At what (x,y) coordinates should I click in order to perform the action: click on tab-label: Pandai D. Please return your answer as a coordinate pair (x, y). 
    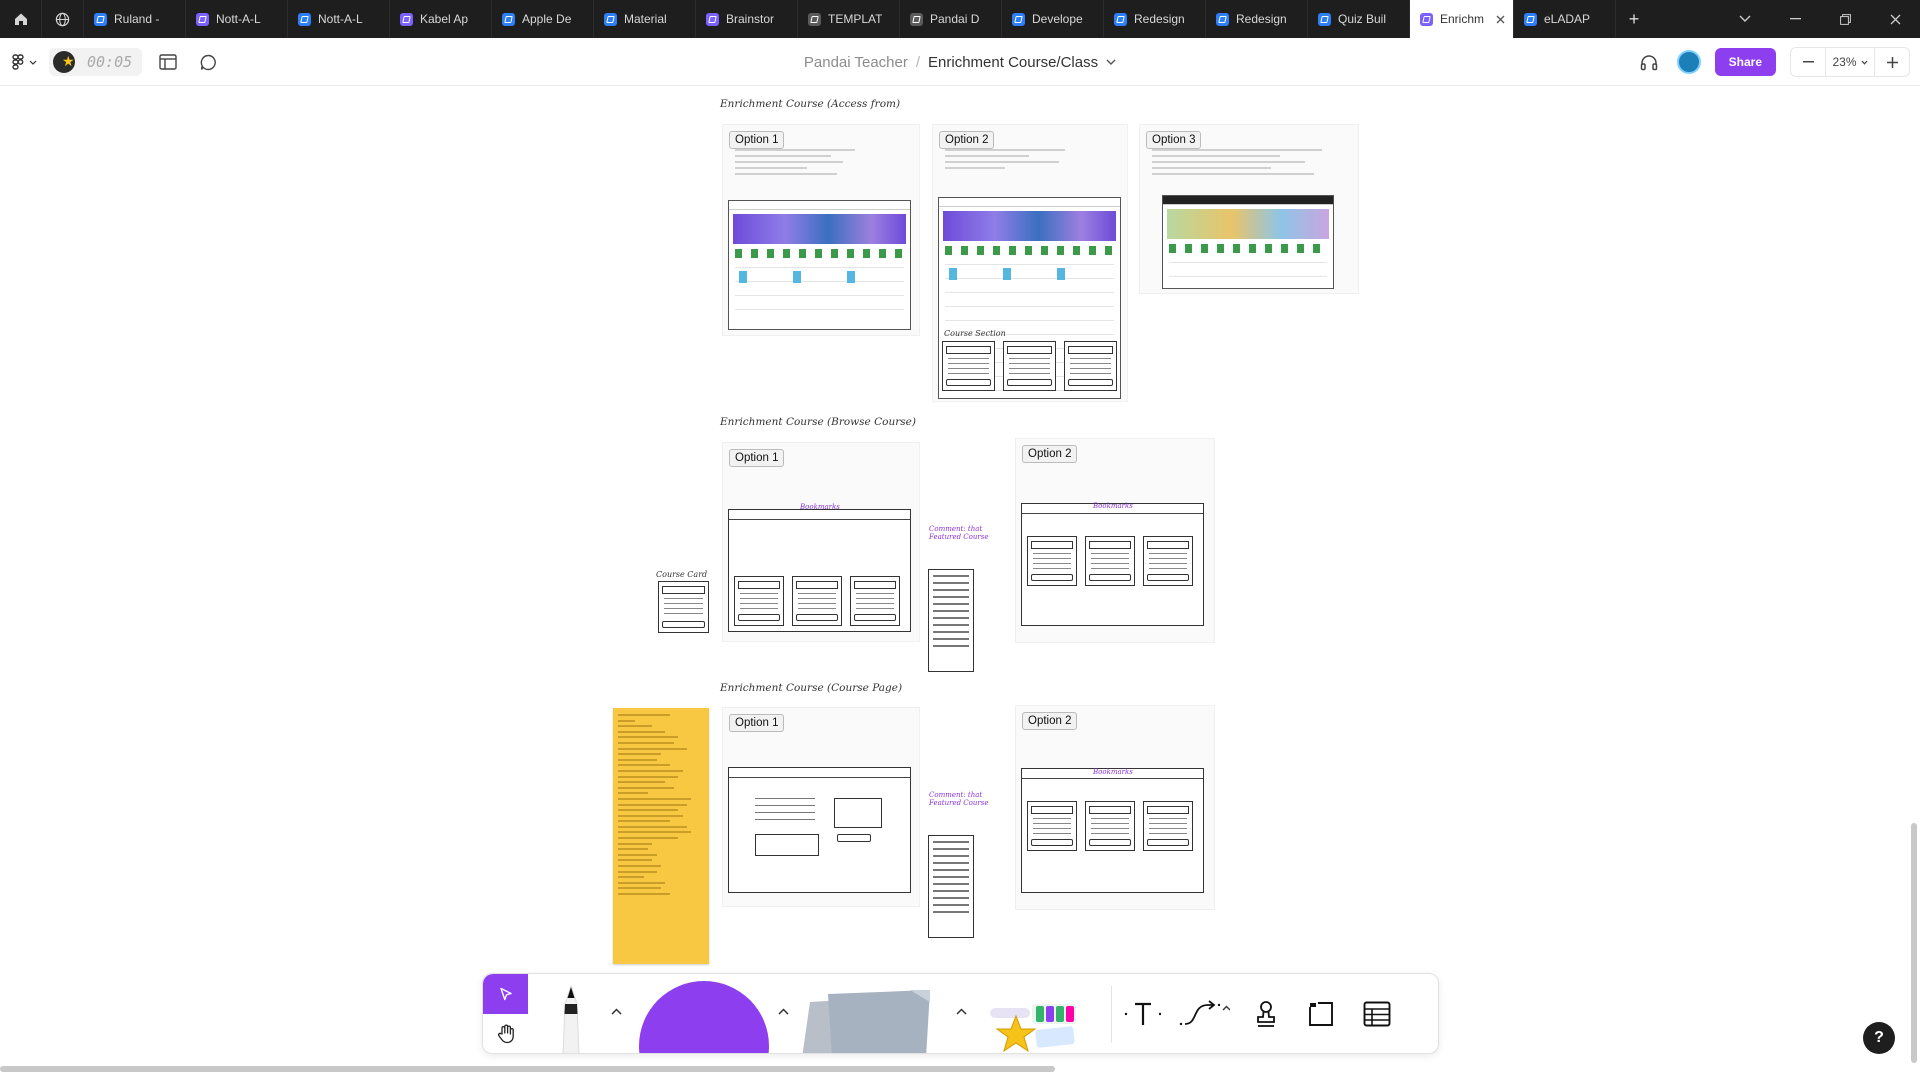
    Looking at the image, I should click on (955, 19).